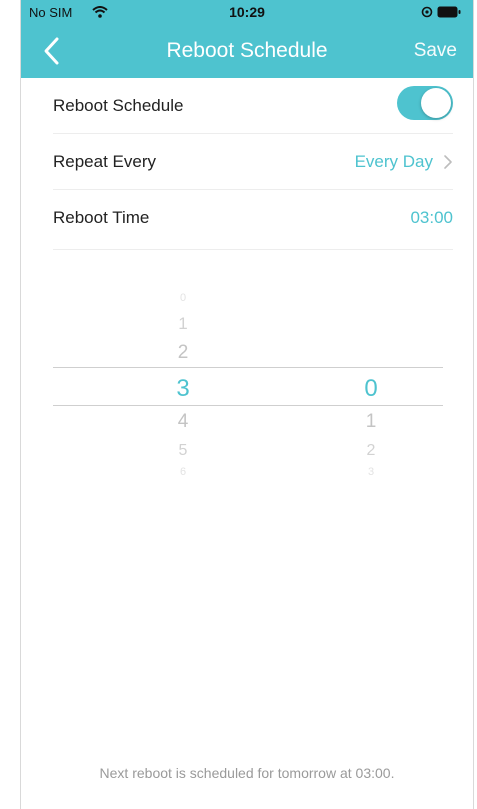 The image size is (477, 809). What do you see at coordinates (183, 421) in the screenshot?
I see `hour-option: 4` at bounding box center [183, 421].